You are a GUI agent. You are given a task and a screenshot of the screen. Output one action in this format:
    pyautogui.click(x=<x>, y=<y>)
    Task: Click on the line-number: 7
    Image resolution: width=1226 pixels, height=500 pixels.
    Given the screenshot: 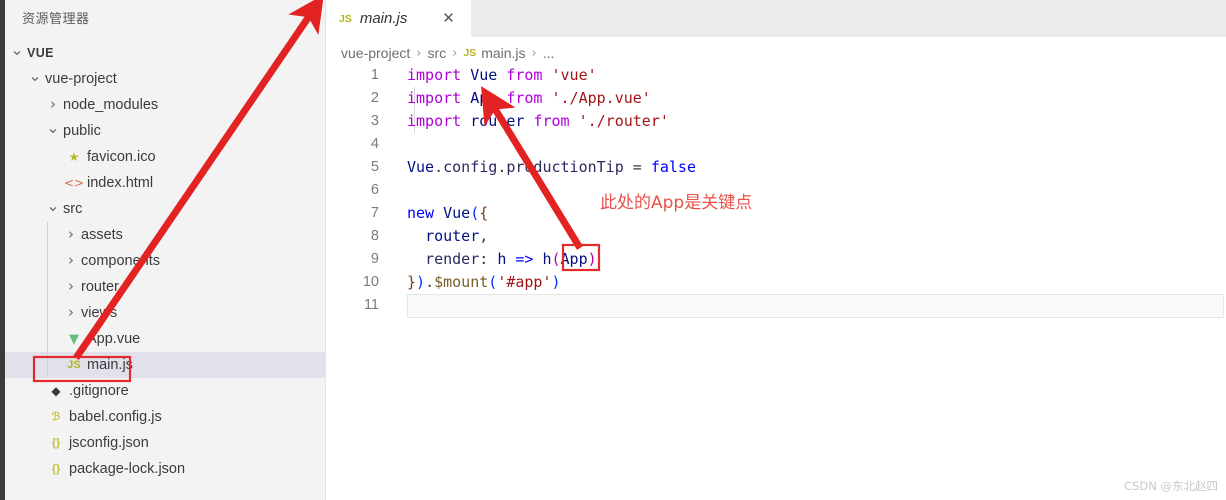 What is the action you would take?
    pyautogui.click(x=374, y=213)
    